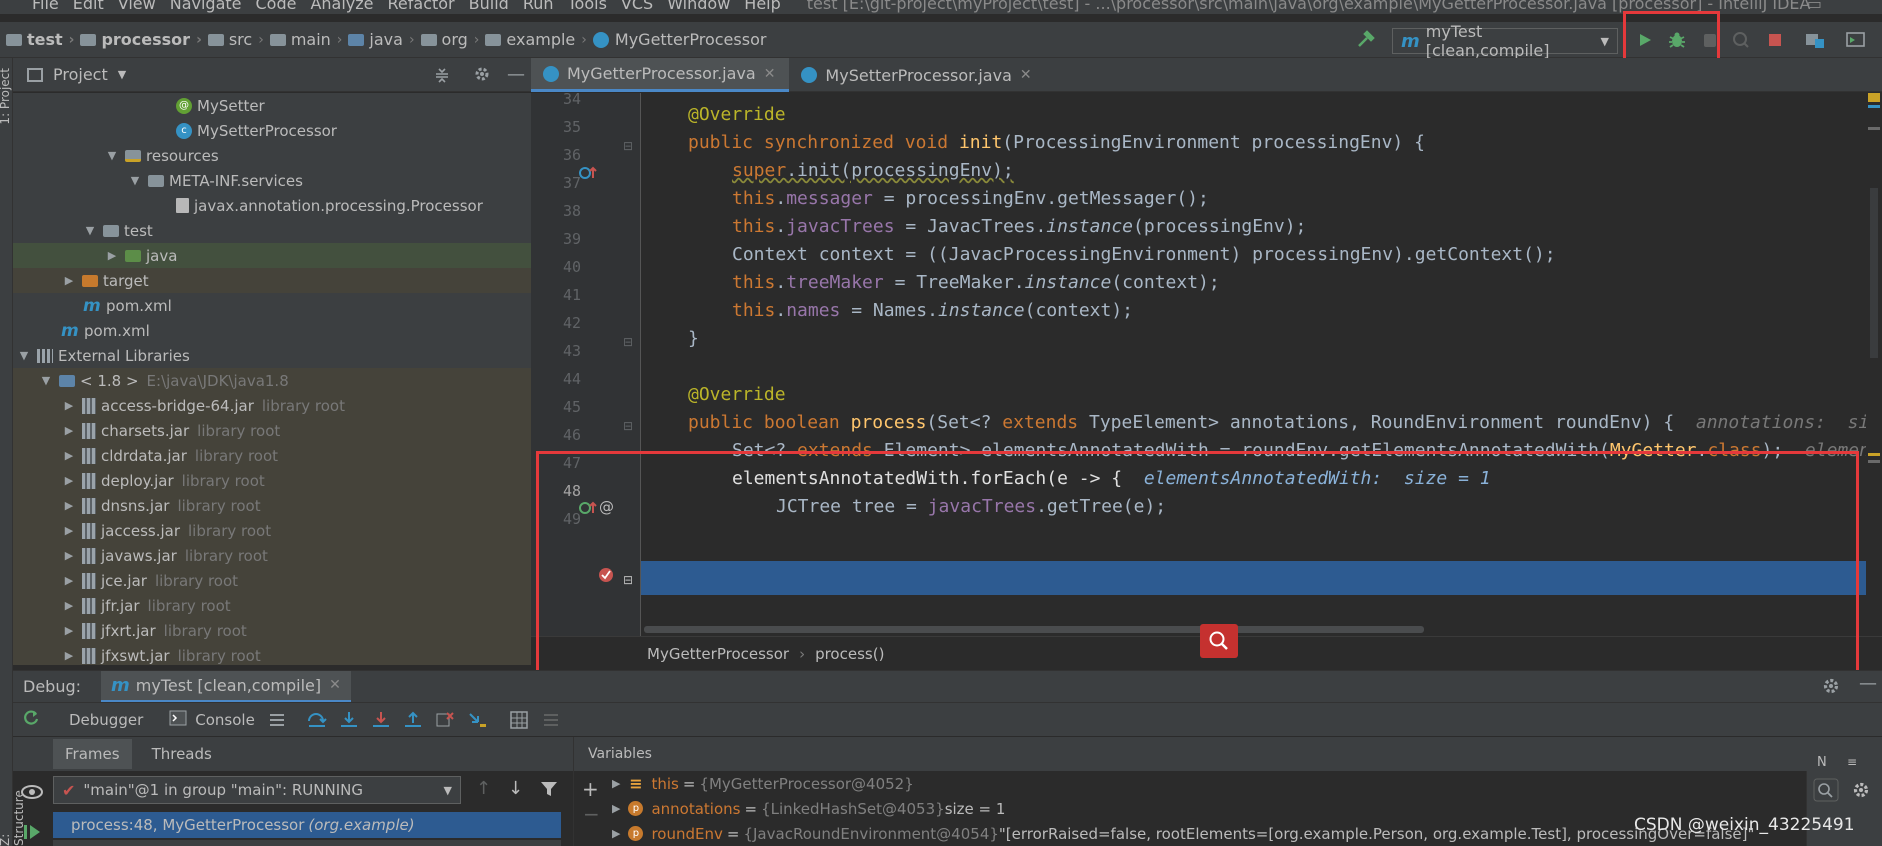 The height and width of the screenshot is (846, 1882). What do you see at coordinates (40, 39) in the screenshot?
I see `breadcrumb-test: test ›` at bounding box center [40, 39].